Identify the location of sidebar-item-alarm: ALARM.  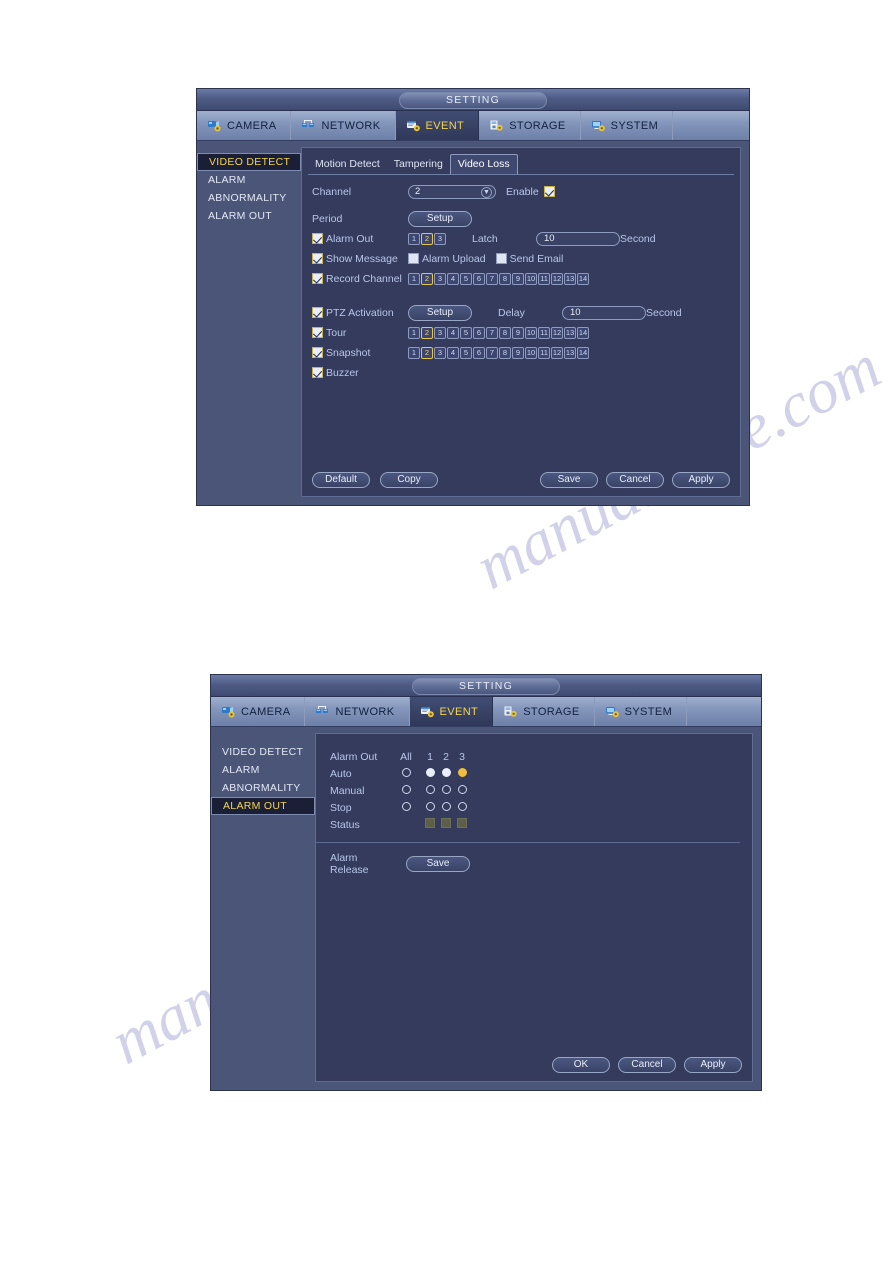
(249, 180).